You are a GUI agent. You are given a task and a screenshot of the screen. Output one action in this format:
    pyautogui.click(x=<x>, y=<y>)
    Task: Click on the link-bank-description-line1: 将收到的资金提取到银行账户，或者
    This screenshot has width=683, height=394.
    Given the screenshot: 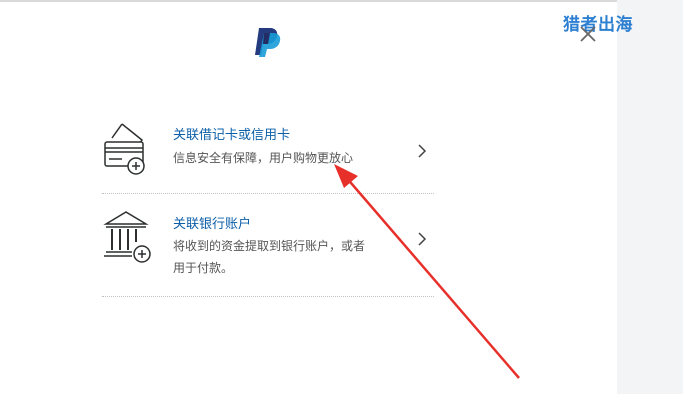 What is the action you would take?
    pyautogui.click(x=269, y=246)
    